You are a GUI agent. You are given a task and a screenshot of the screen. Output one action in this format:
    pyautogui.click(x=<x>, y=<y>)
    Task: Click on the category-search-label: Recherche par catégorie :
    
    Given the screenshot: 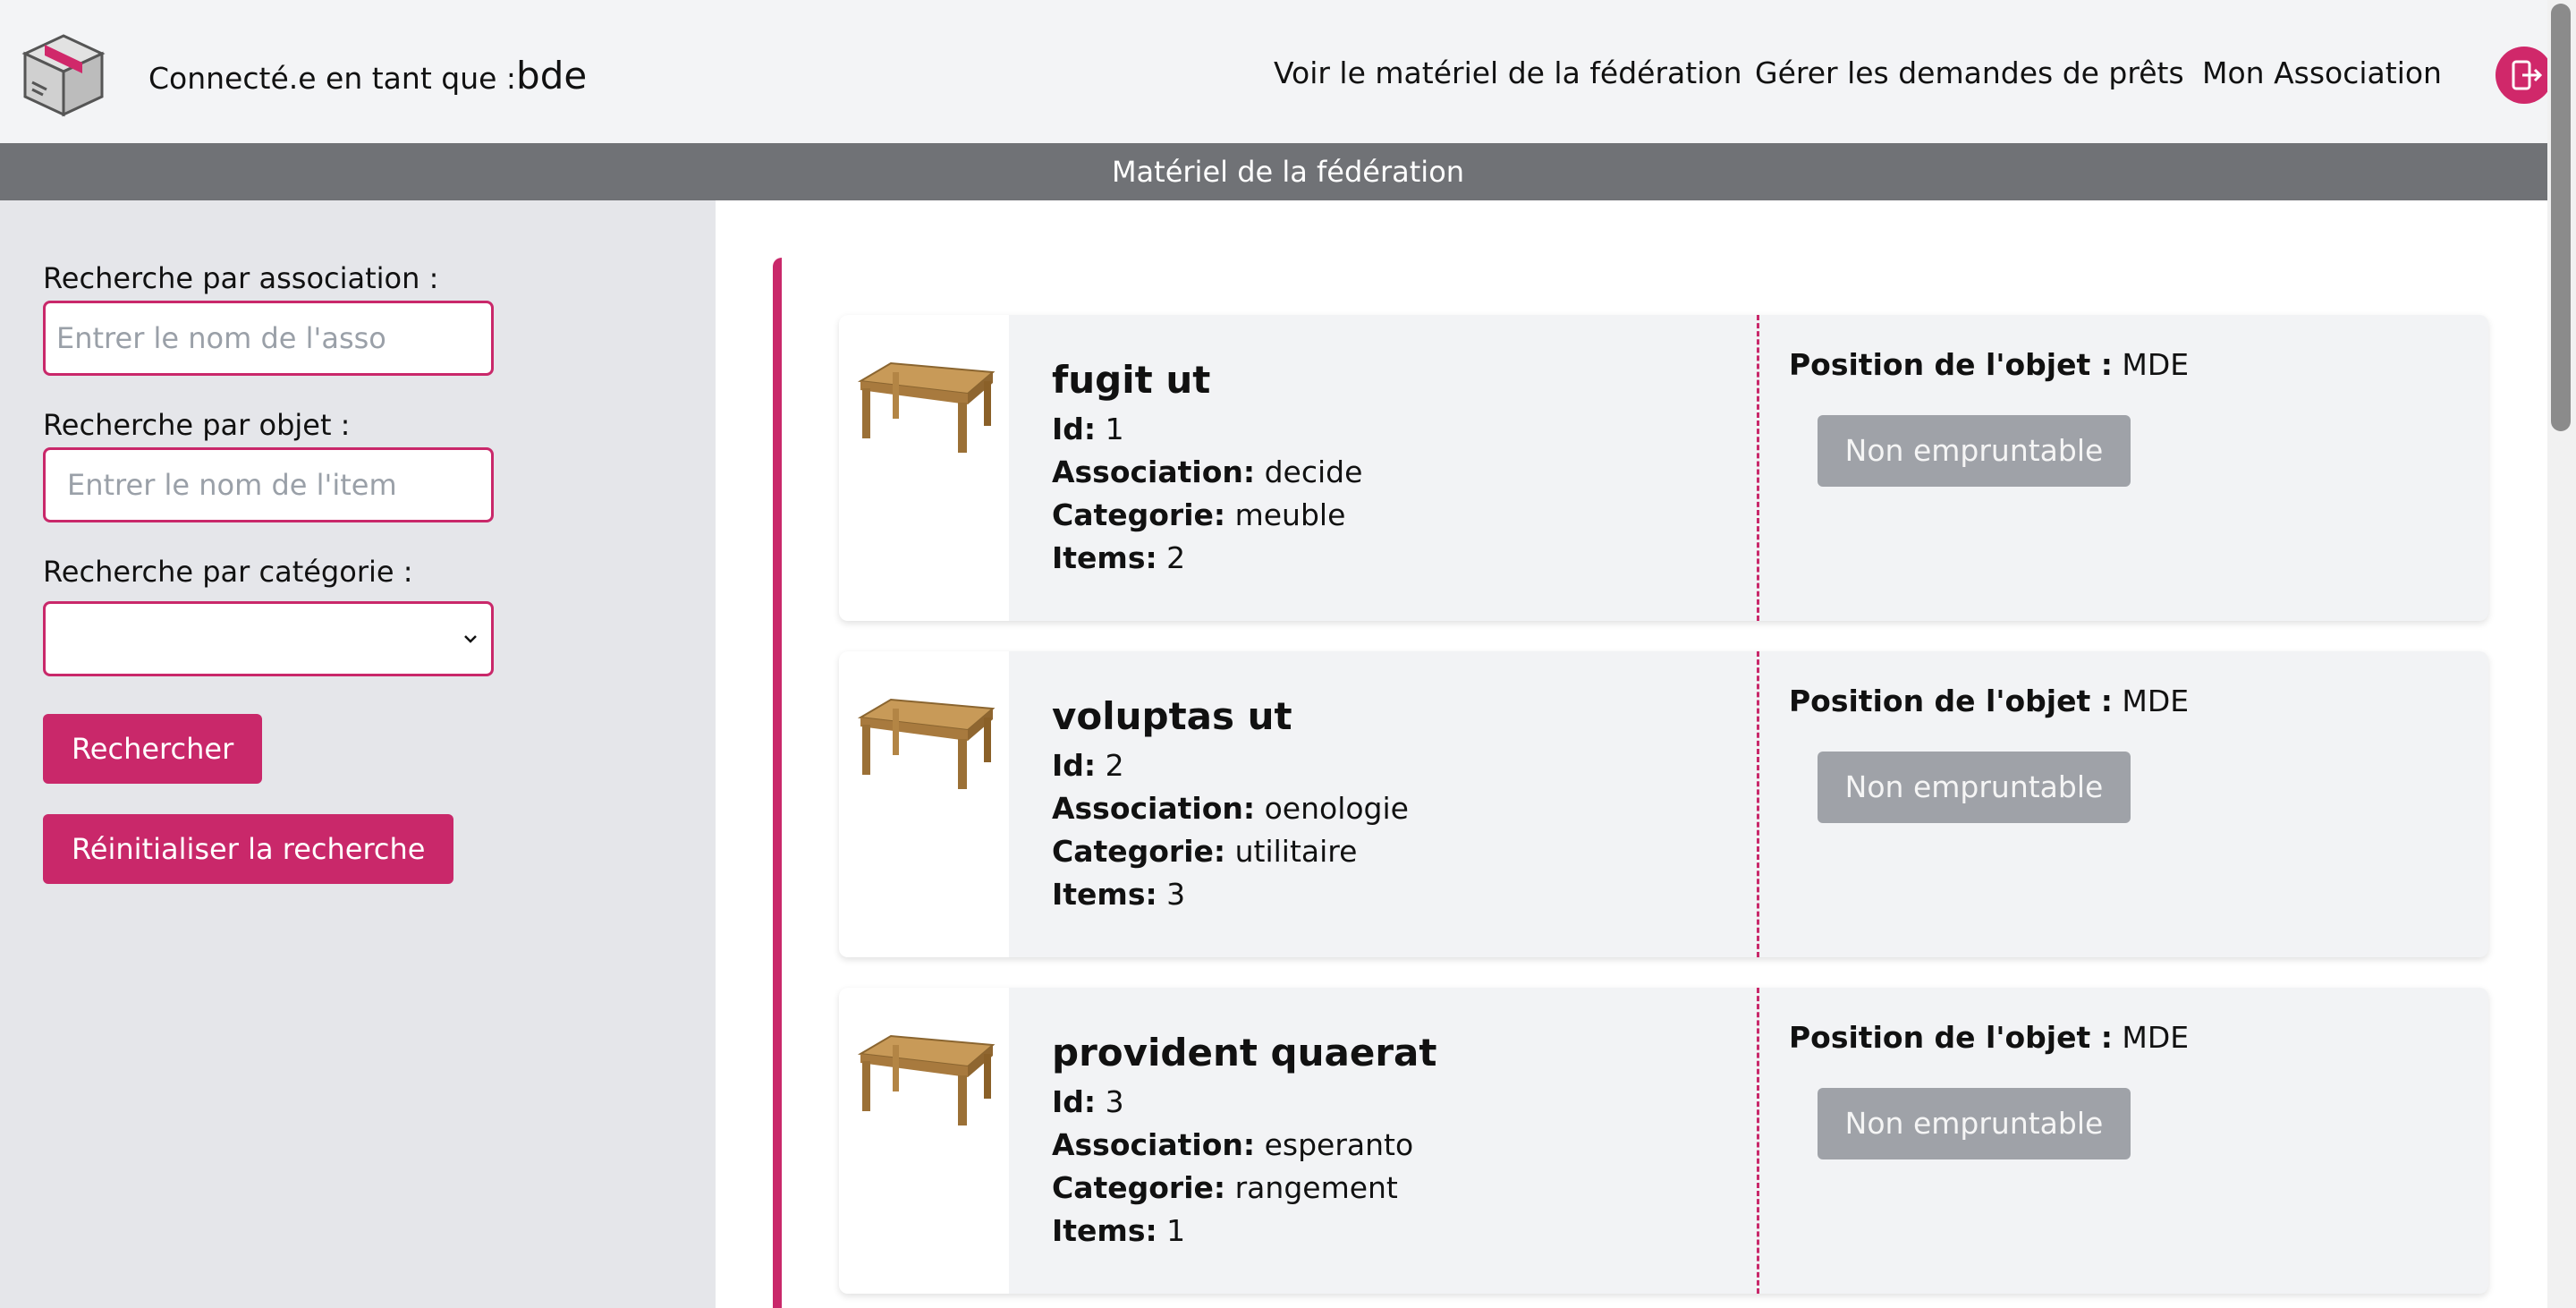 What is the action you would take?
    pyautogui.click(x=228, y=572)
    